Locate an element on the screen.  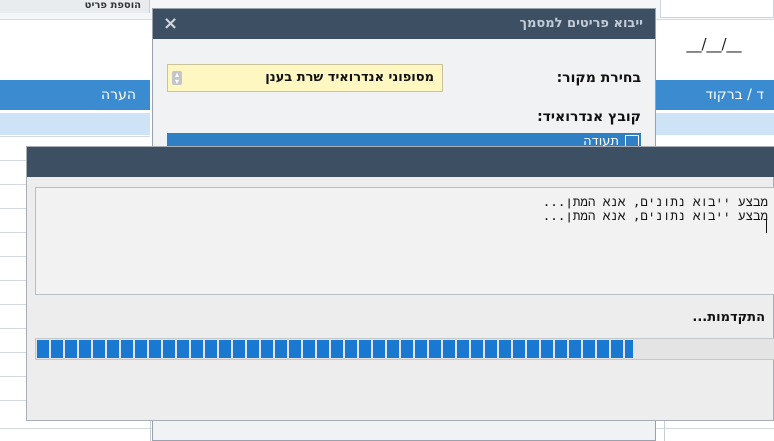
table-header-note: הערה is located at coordinates (75, 95).